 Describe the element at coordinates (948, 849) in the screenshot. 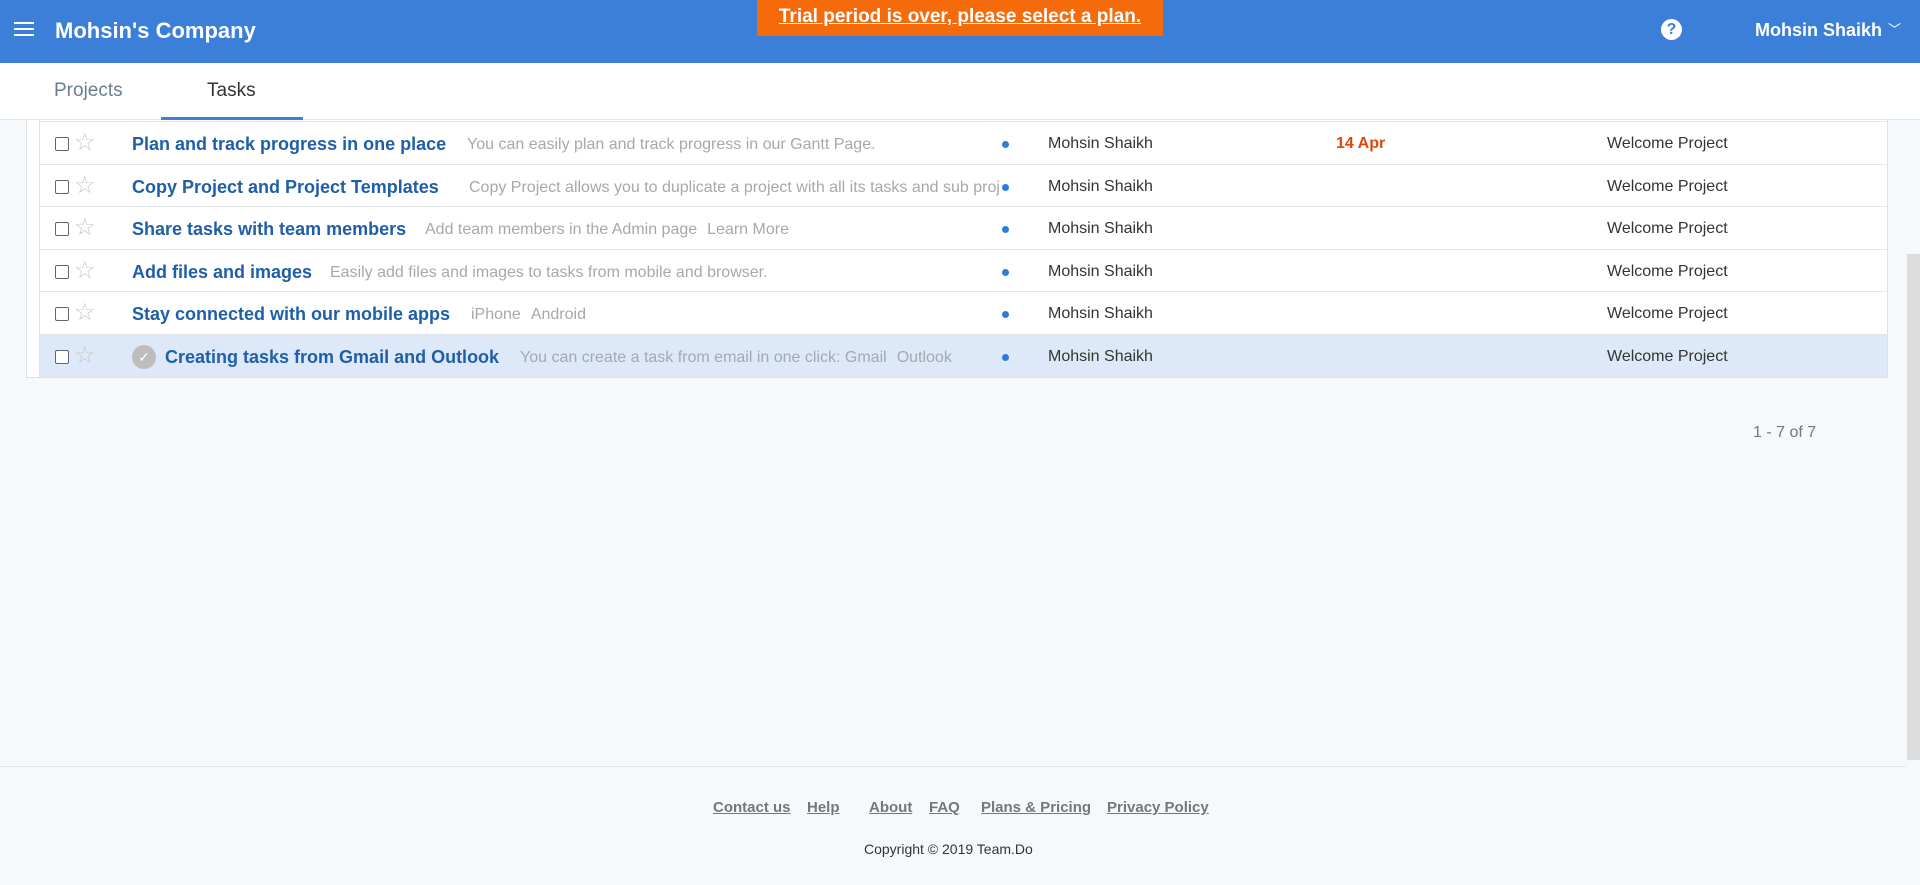

I see `copyright: Copyright © 2019 Team.Do` at that location.